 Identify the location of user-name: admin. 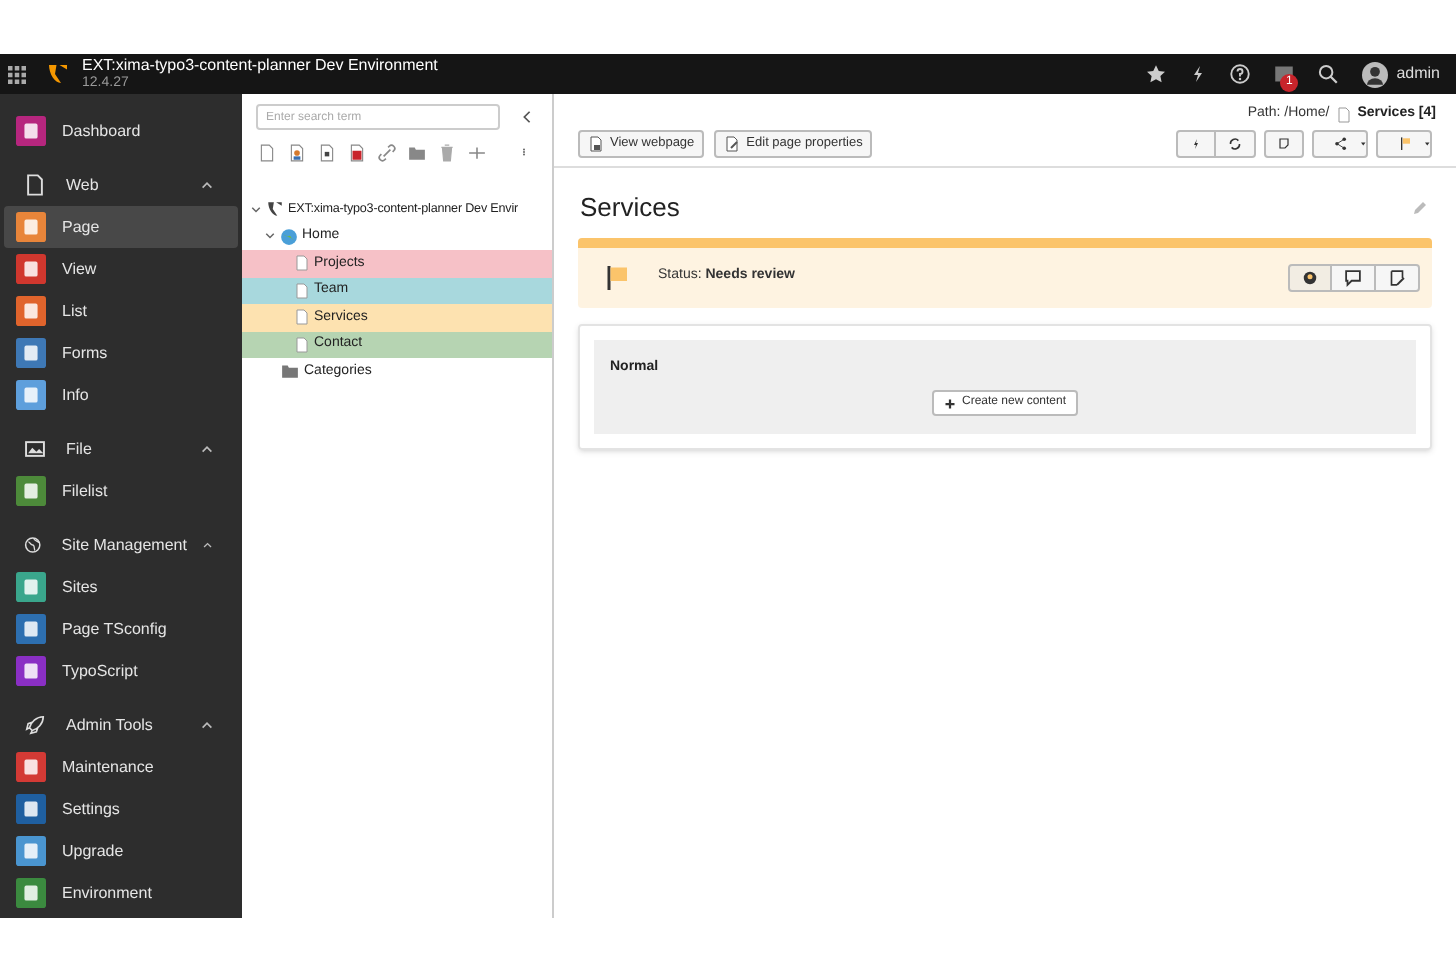
(1418, 74).